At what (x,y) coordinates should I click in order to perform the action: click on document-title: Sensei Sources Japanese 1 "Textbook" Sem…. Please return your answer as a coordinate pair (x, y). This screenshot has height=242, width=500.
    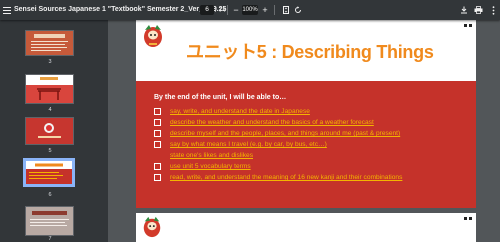
    Looking at the image, I should click on (120, 9).